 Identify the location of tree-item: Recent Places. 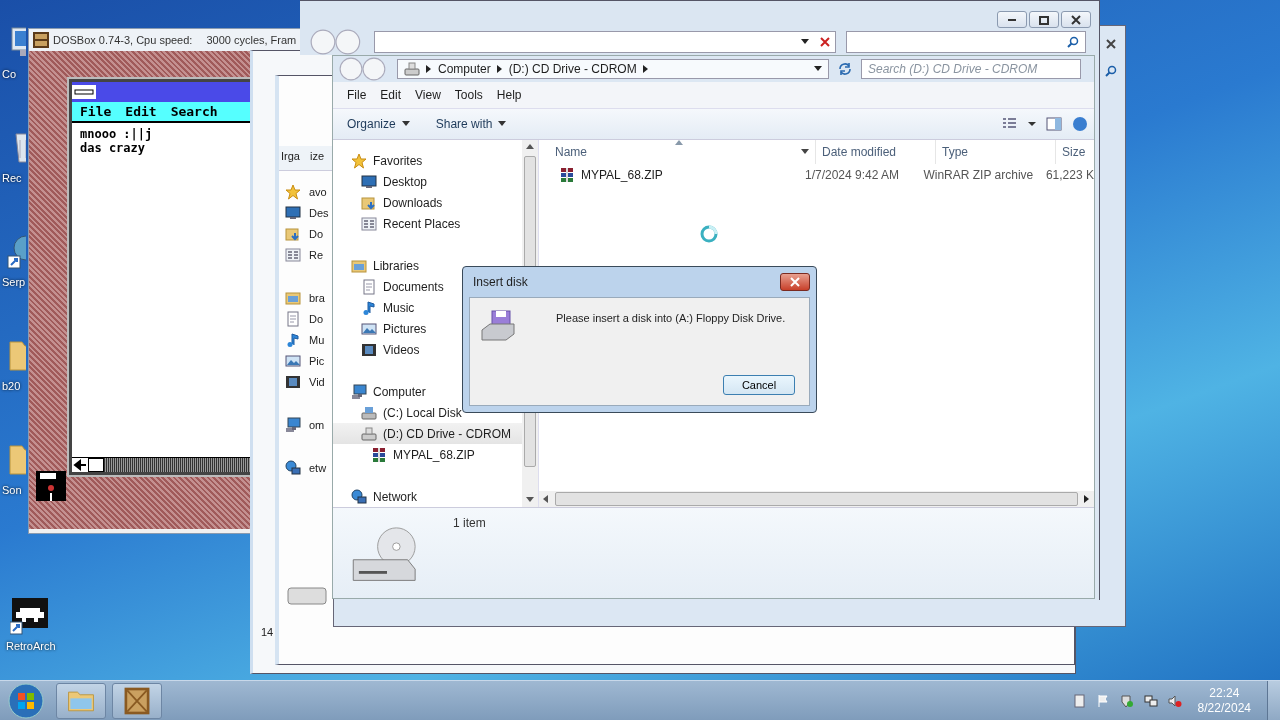
(427, 223).